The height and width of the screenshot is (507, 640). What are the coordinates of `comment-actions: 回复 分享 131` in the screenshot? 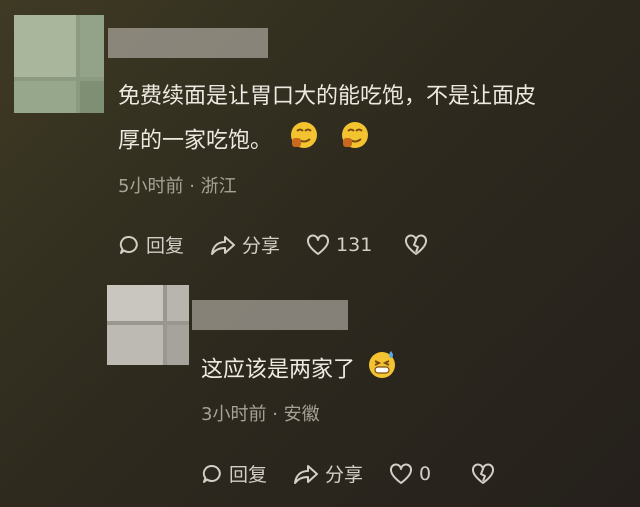 It's located at (289, 244).